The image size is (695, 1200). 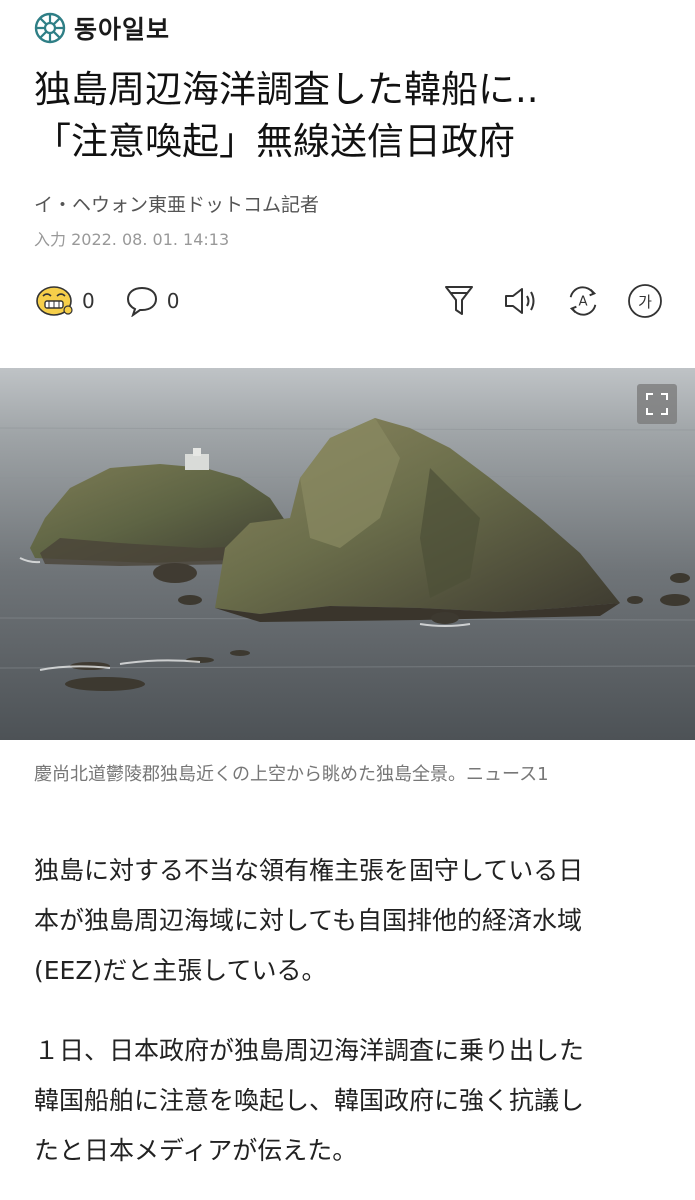 I want to click on filter-icon, so click(x=459, y=300).